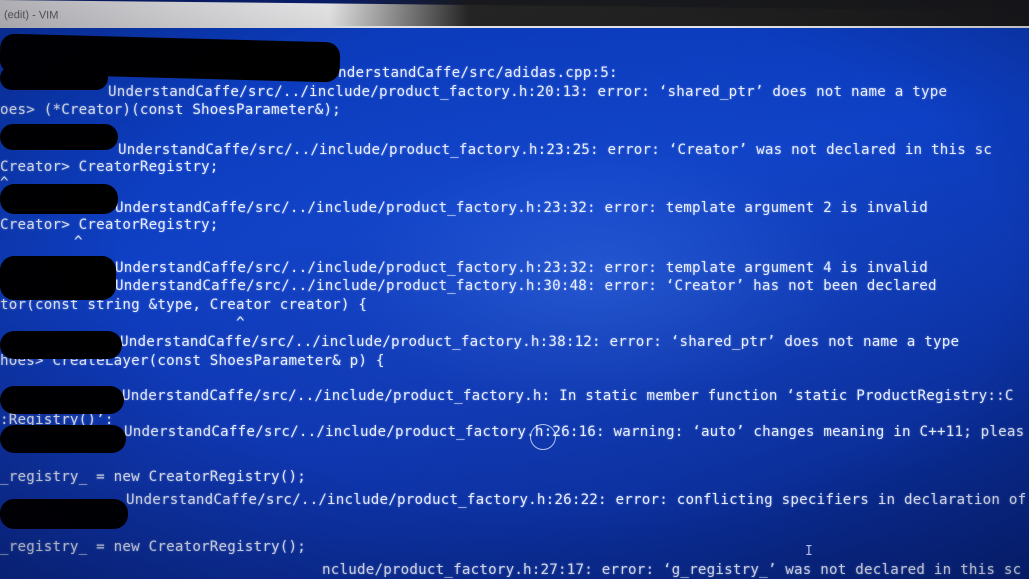 The image size is (1029, 579). I want to click on bezel-shadow, so click(679, 13).